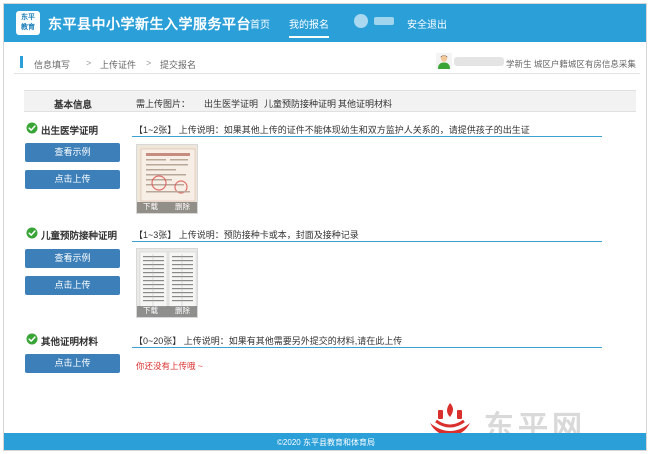  Describe the element at coordinates (73, 105) in the screenshot. I see `basic-info-label: 基本信息` at that location.